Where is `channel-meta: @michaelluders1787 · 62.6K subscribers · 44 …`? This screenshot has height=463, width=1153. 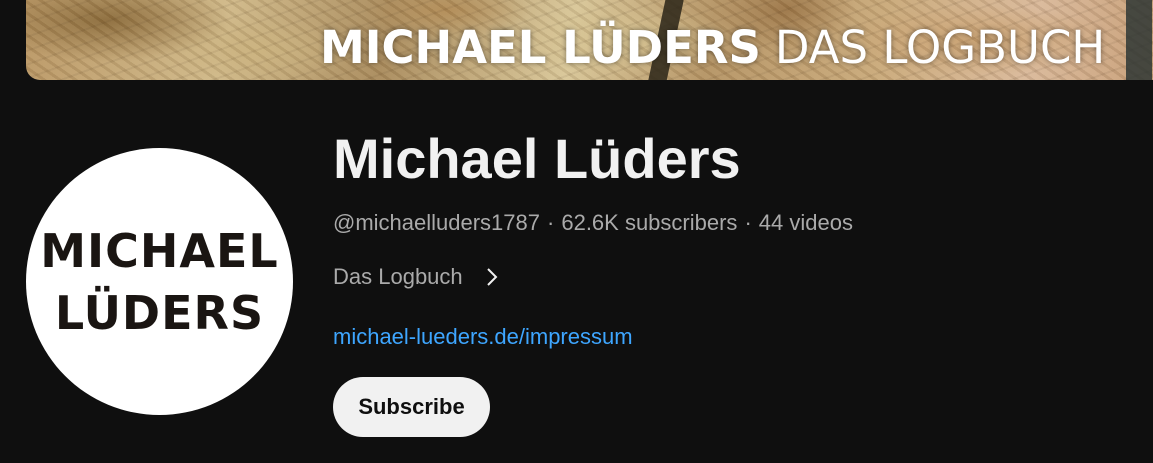
channel-meta: @michaelluders1787 · 62.6K subscribers · 44 … is located at coordinates (593, 223).